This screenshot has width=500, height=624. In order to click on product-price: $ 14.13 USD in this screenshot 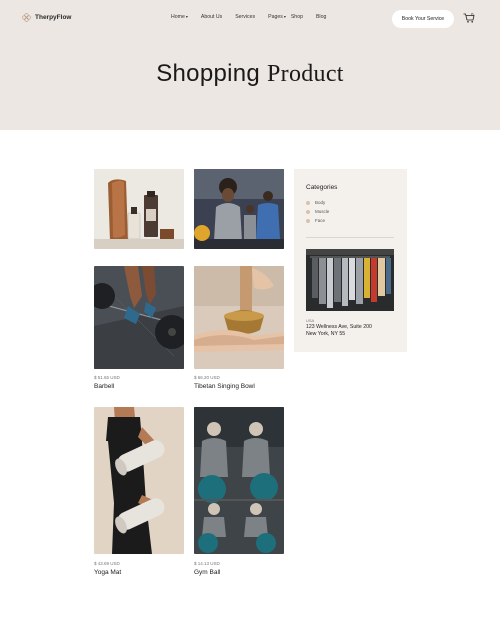, I will do `click(207, 563)`.